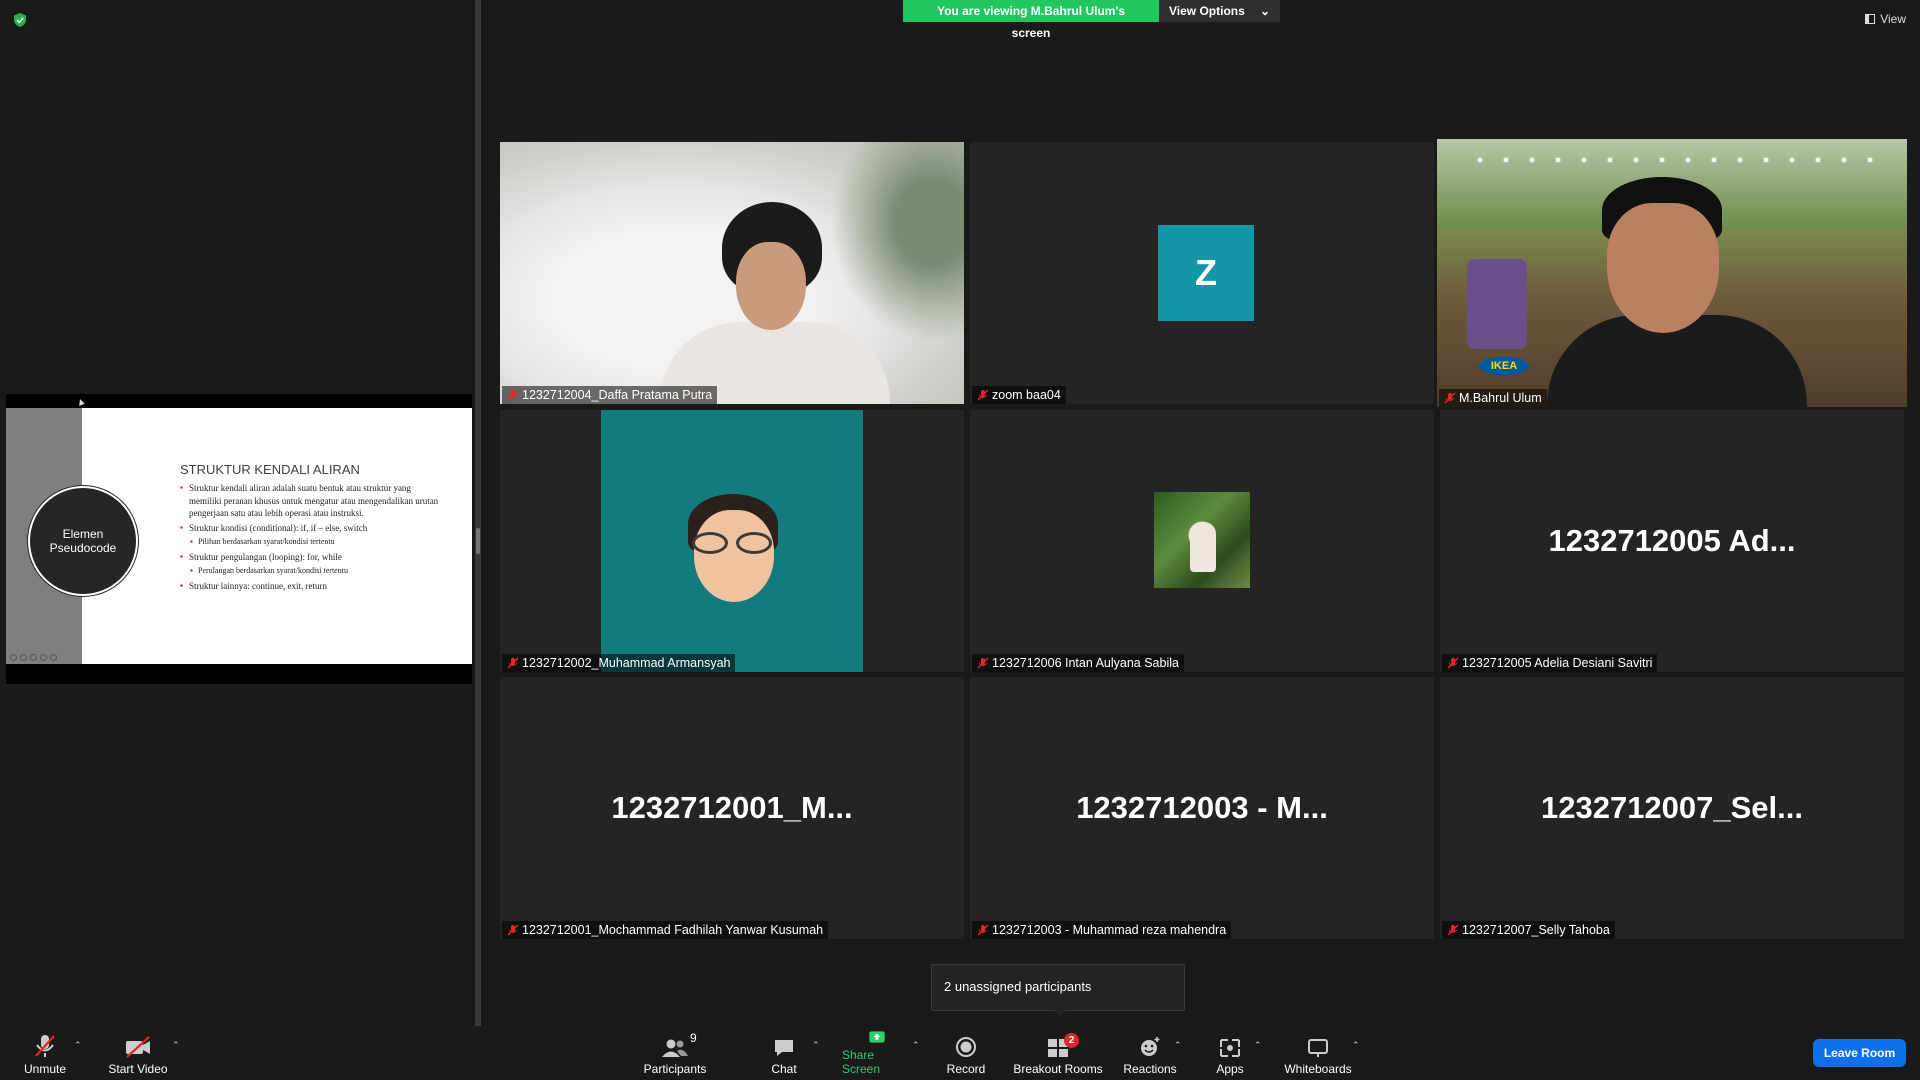 This screenshot has width=1920, height=1080. What do you see at coordinates (1150, 1069) in the screenshot?
I see `reactions-label: Reactions` at bounding box center [1150, 1069].